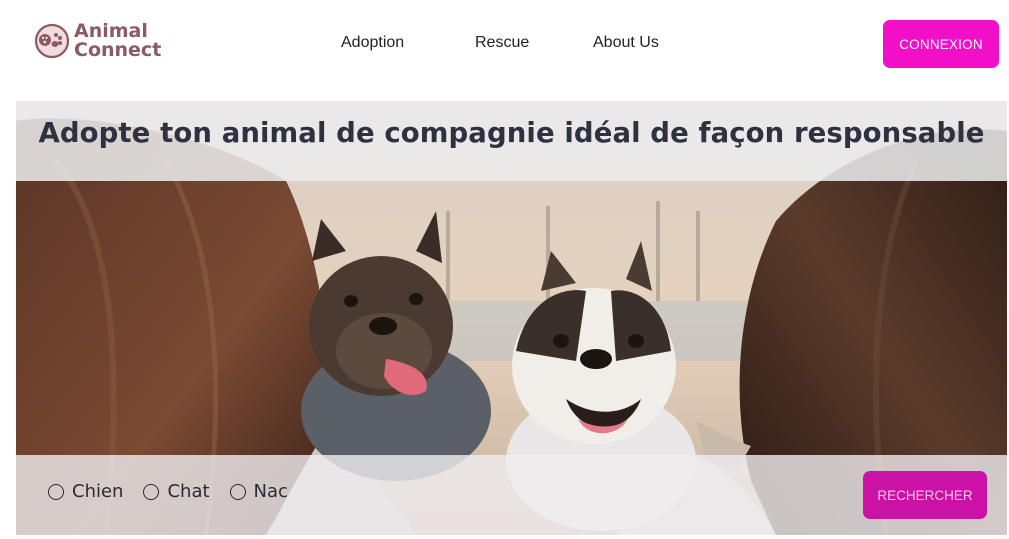  I want to click on nav-item-about-us: About Us, so click(626, 43).